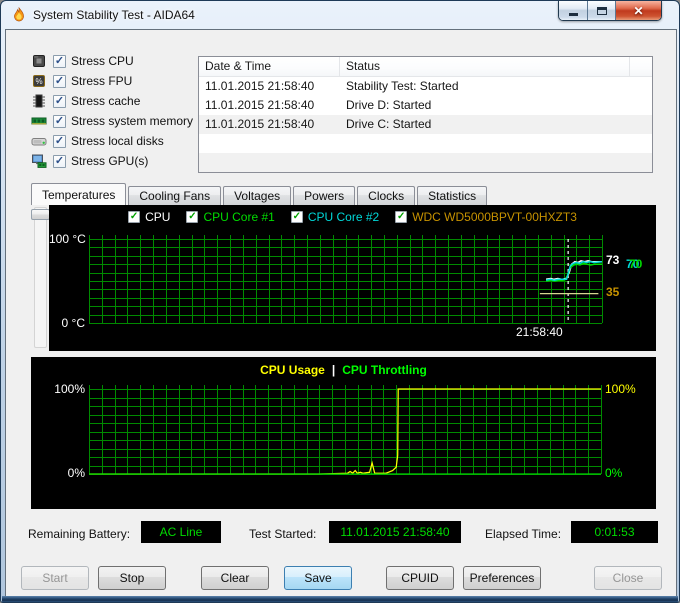 The width and height of the screenshot is (680, 603). I want to click on stress-option-stress-cpu: ✓ Stress CPU, so click(112, 61).